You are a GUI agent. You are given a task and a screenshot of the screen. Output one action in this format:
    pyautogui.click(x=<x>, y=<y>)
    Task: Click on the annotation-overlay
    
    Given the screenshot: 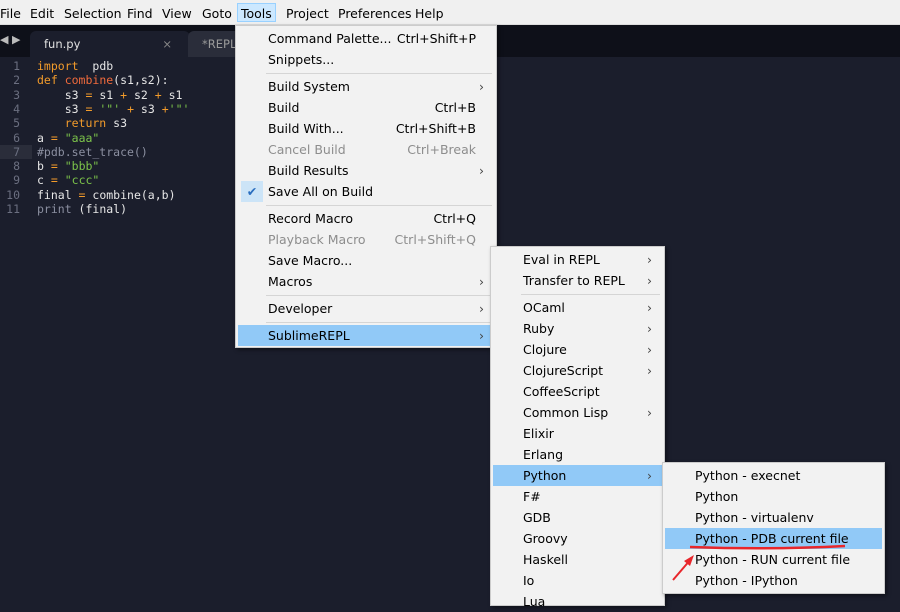 What is the action you would take?
    pyautogui.click(x=759, y=562)
    